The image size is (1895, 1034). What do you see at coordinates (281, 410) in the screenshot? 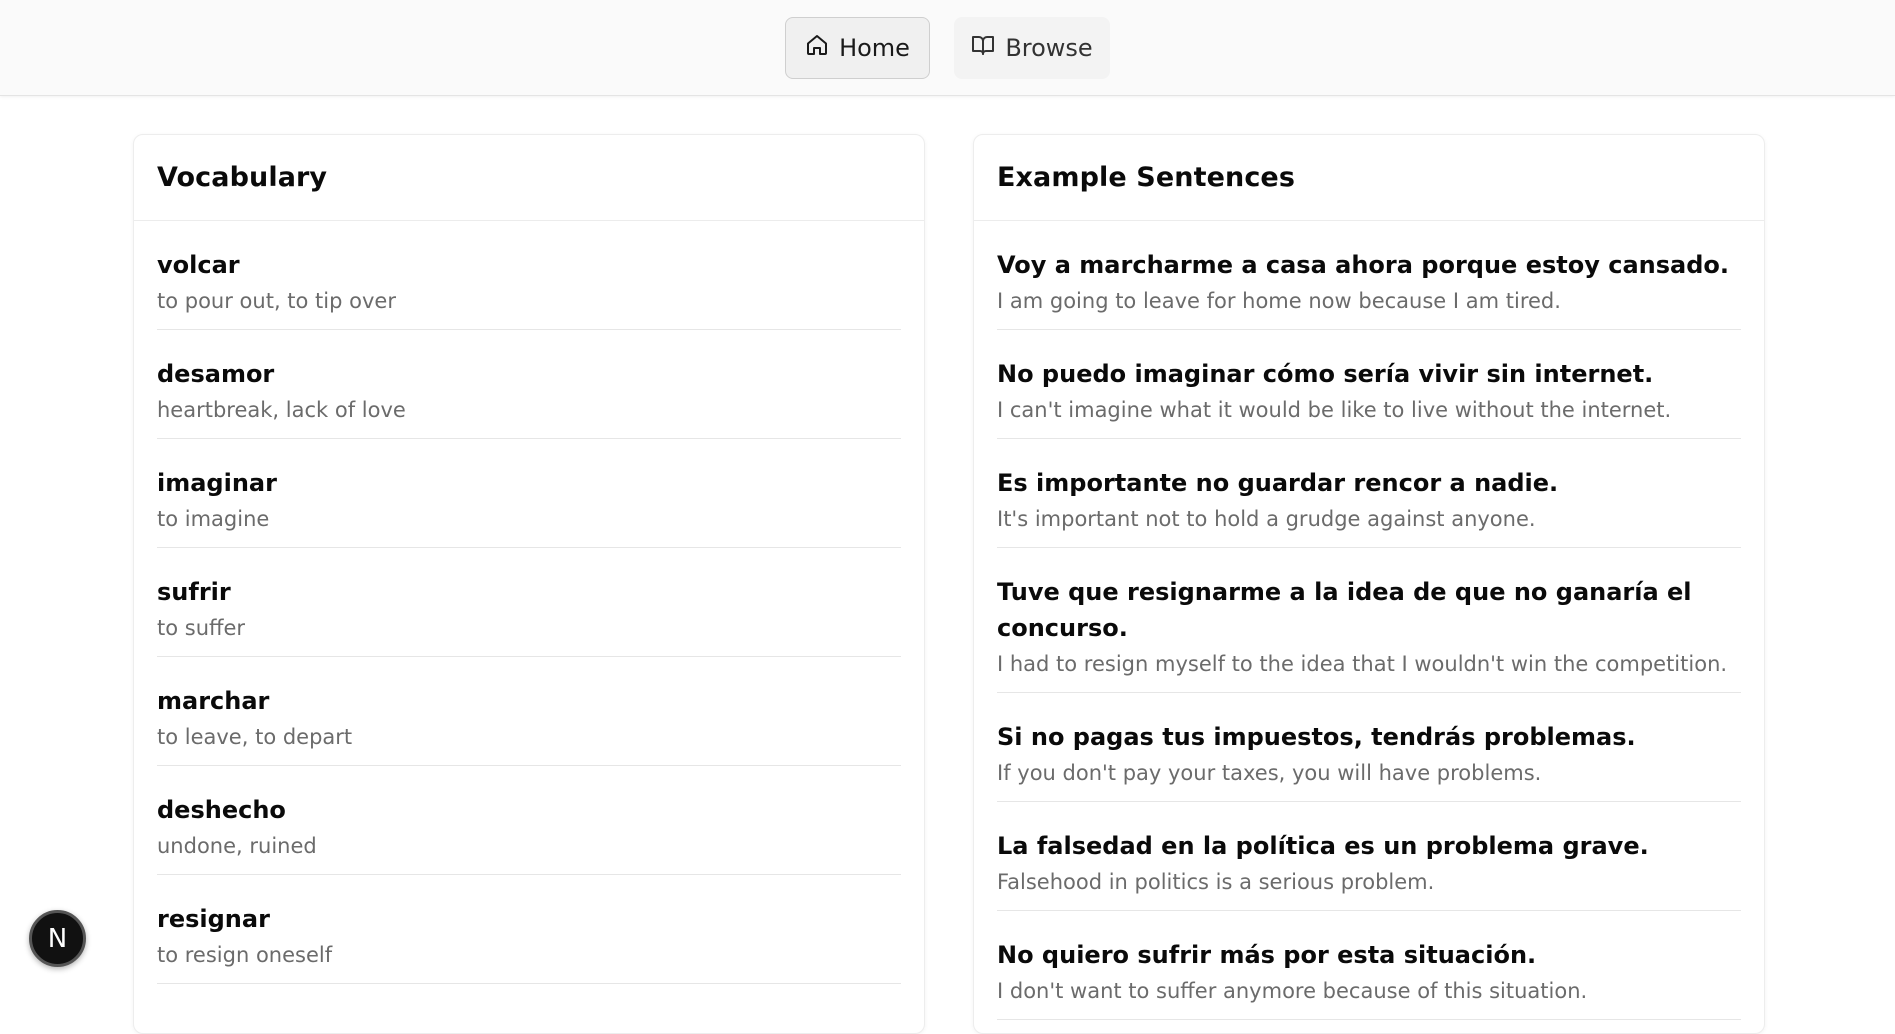
I see `vocabulary-meaning: heartbreak, lack of love` at bounding box center [281, 410].